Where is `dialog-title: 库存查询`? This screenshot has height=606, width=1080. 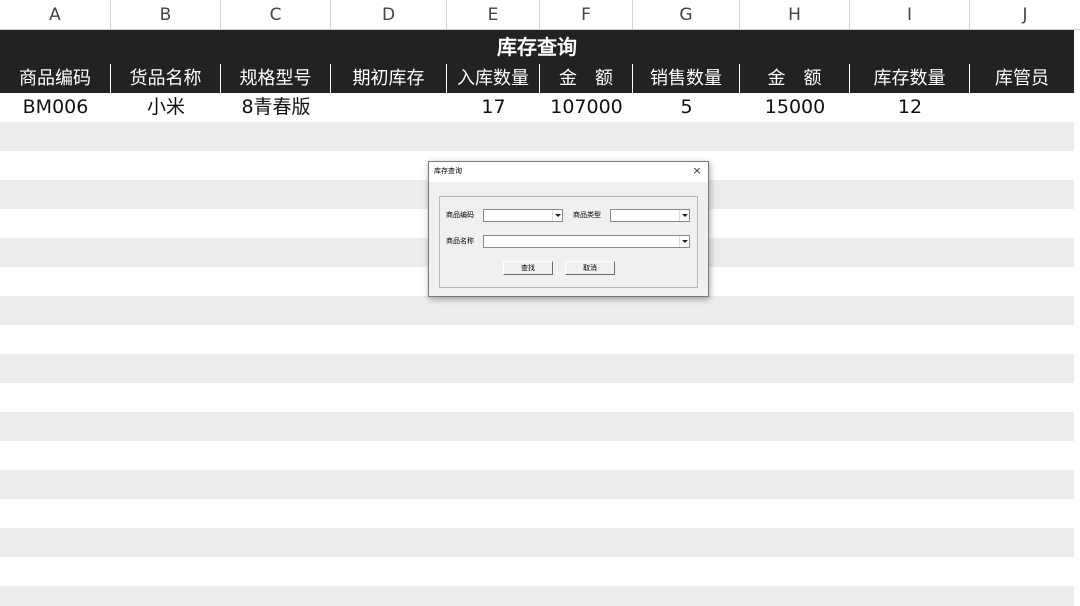
dialog-title: 库存查询 is located at coordinates (448, 171).